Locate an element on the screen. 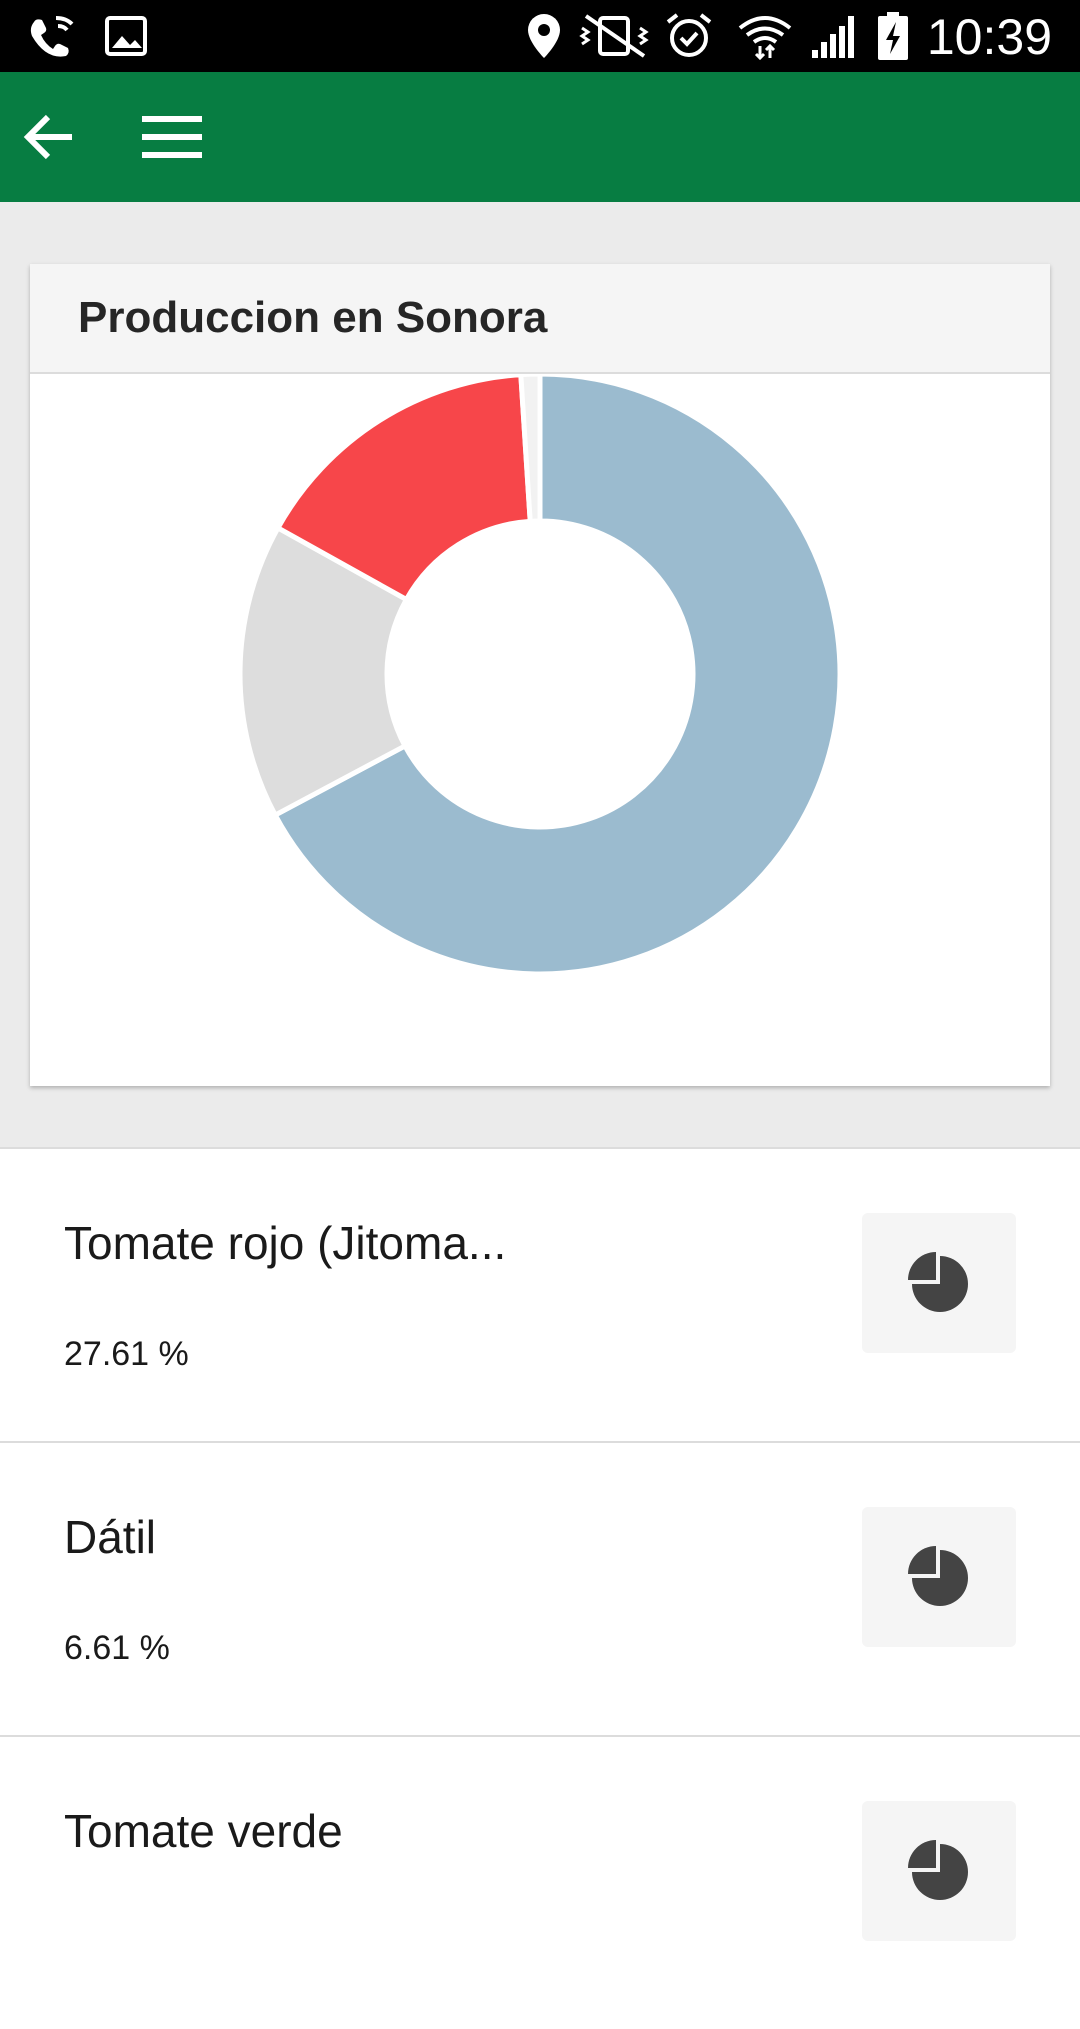 This screenshot has width=1080, height=2029. alarm-icon is located at coordinates (689, 35).